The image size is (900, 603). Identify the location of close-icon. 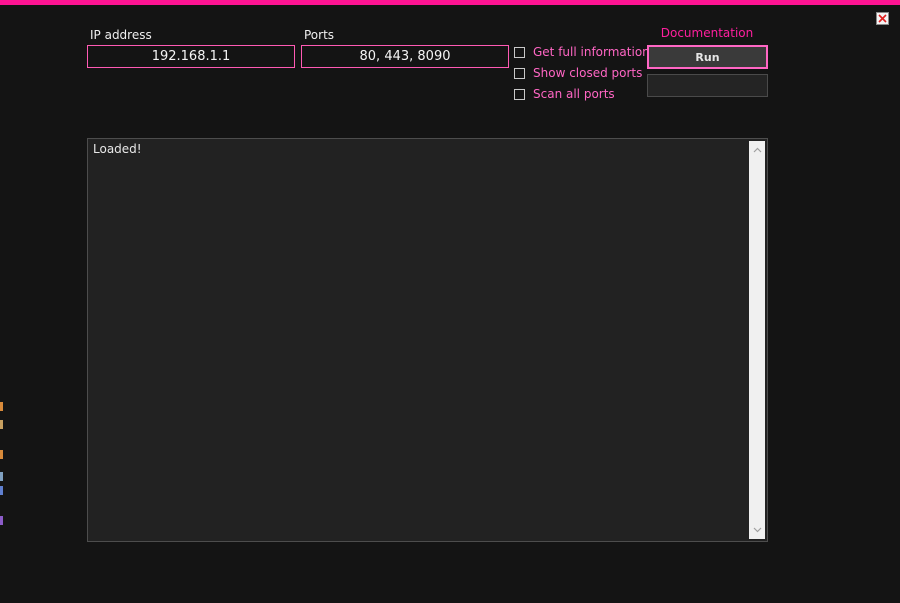
(882, 18).